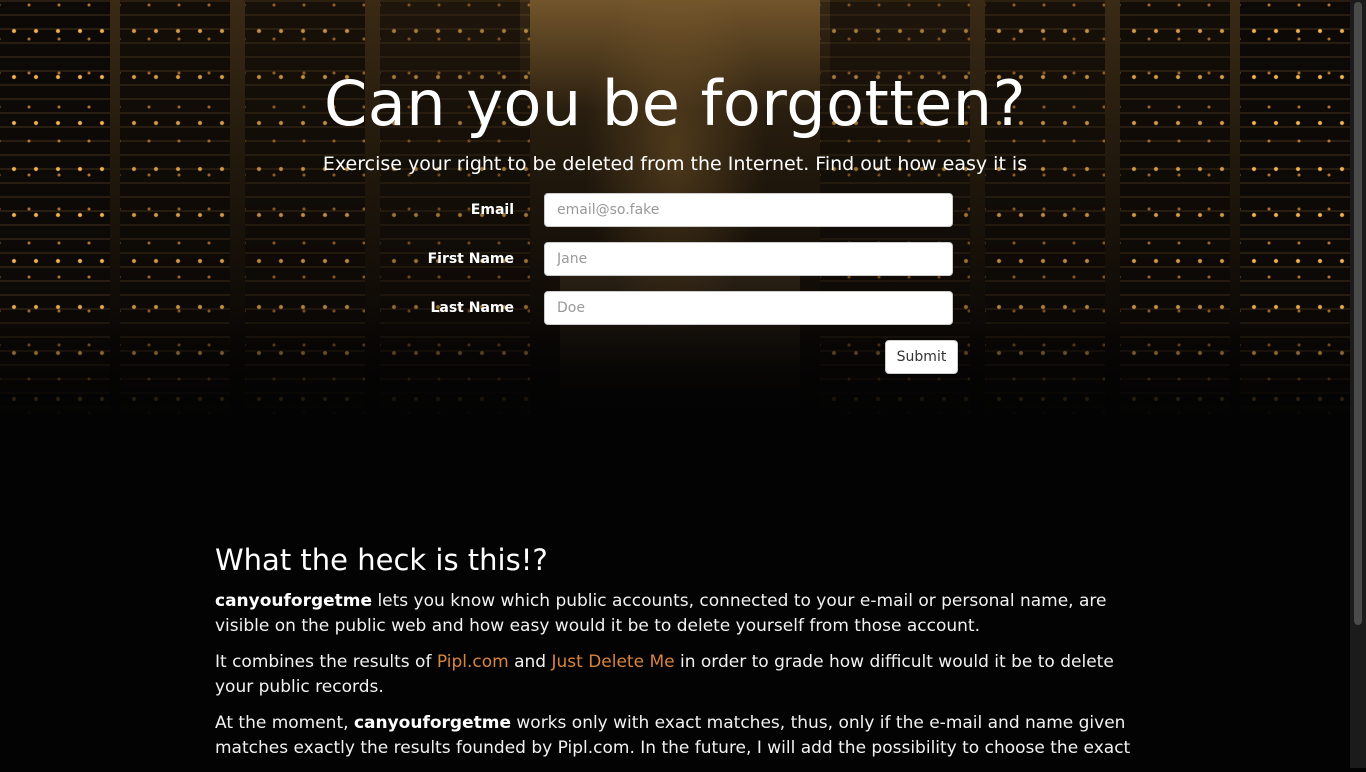  I want to click on about-heading: What the heck is this!?, so click(381, 560).